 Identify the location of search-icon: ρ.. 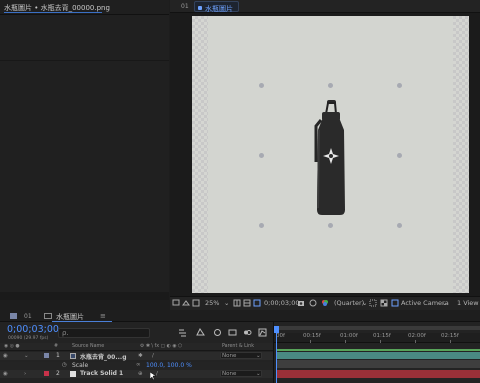
(65, 333).